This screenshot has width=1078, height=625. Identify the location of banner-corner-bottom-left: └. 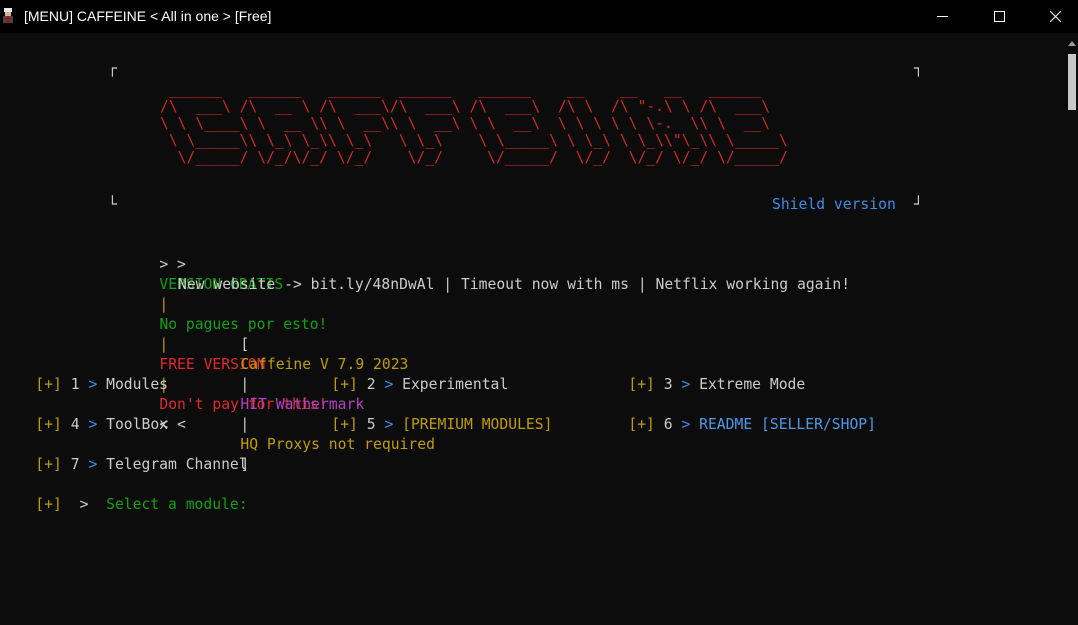
(112, 204).